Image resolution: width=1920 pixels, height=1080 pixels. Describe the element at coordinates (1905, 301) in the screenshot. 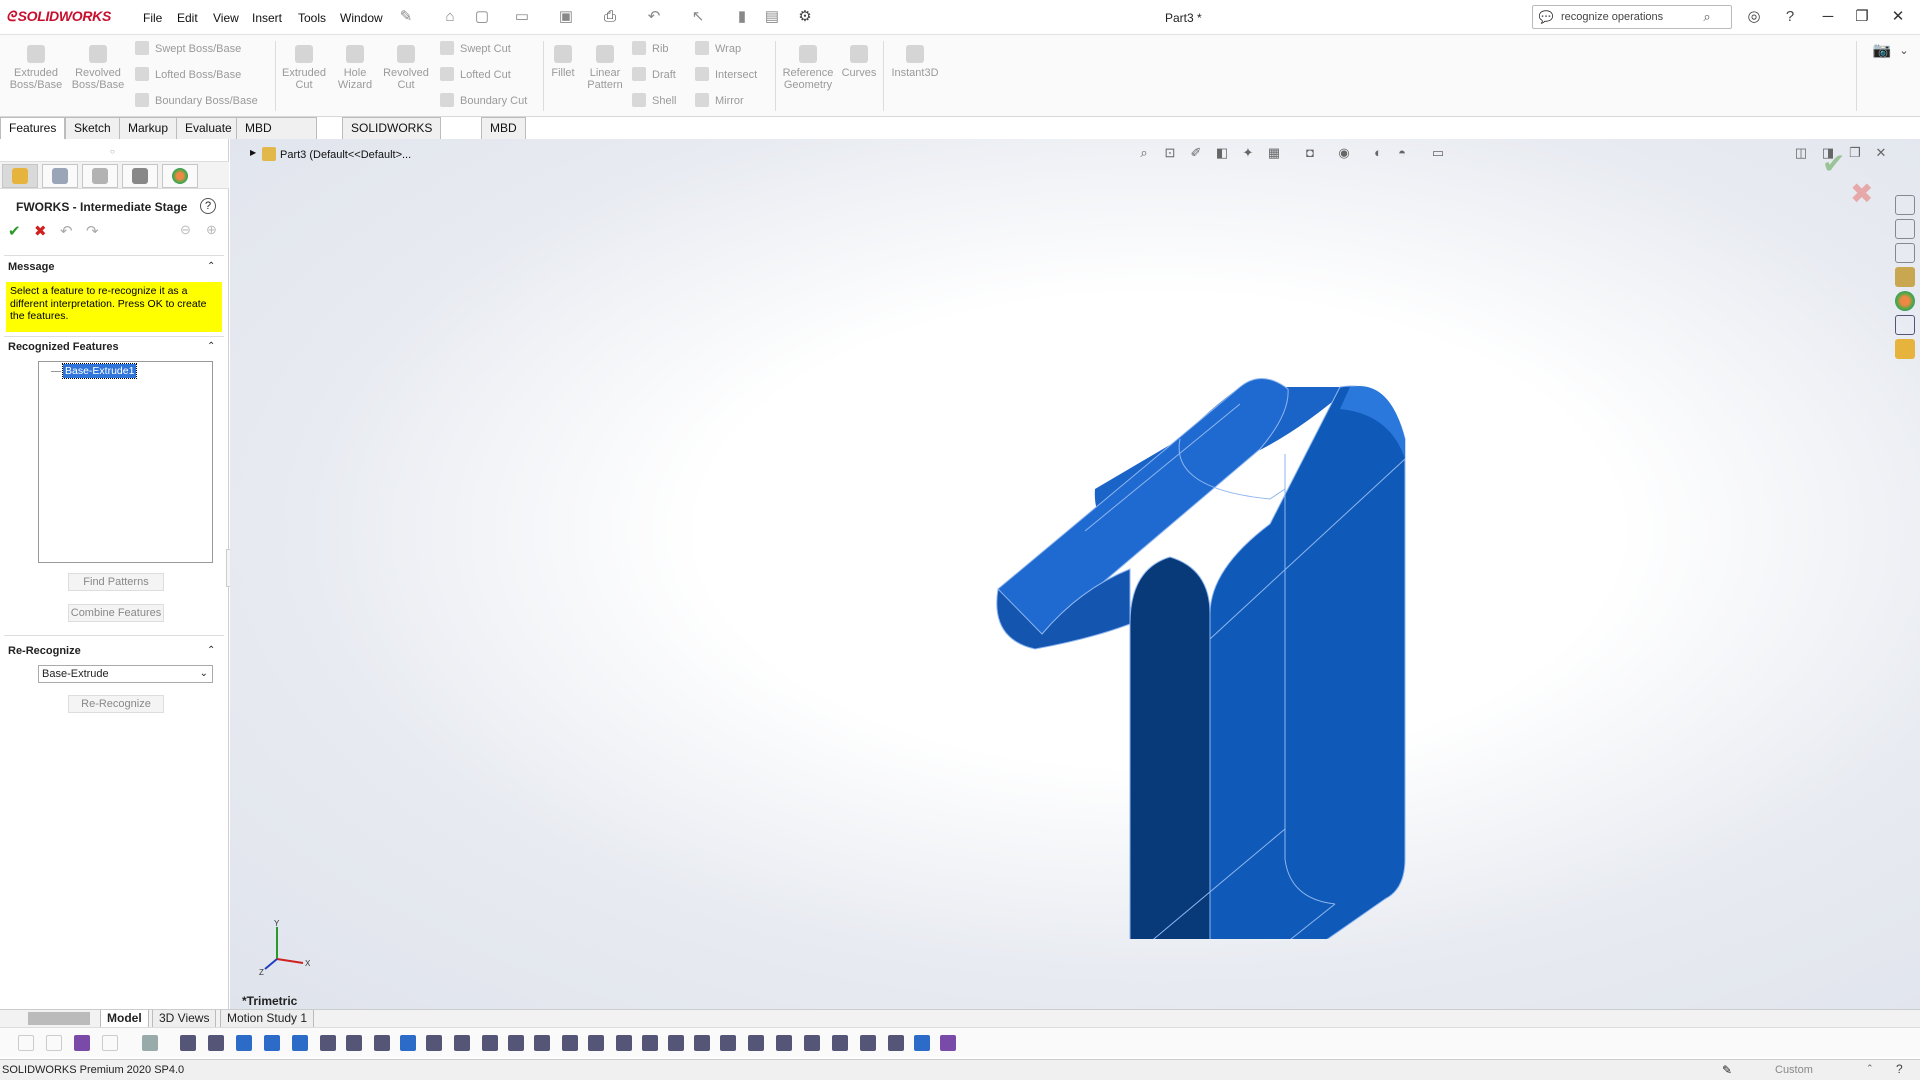

I see `appearances-icon` at that location.